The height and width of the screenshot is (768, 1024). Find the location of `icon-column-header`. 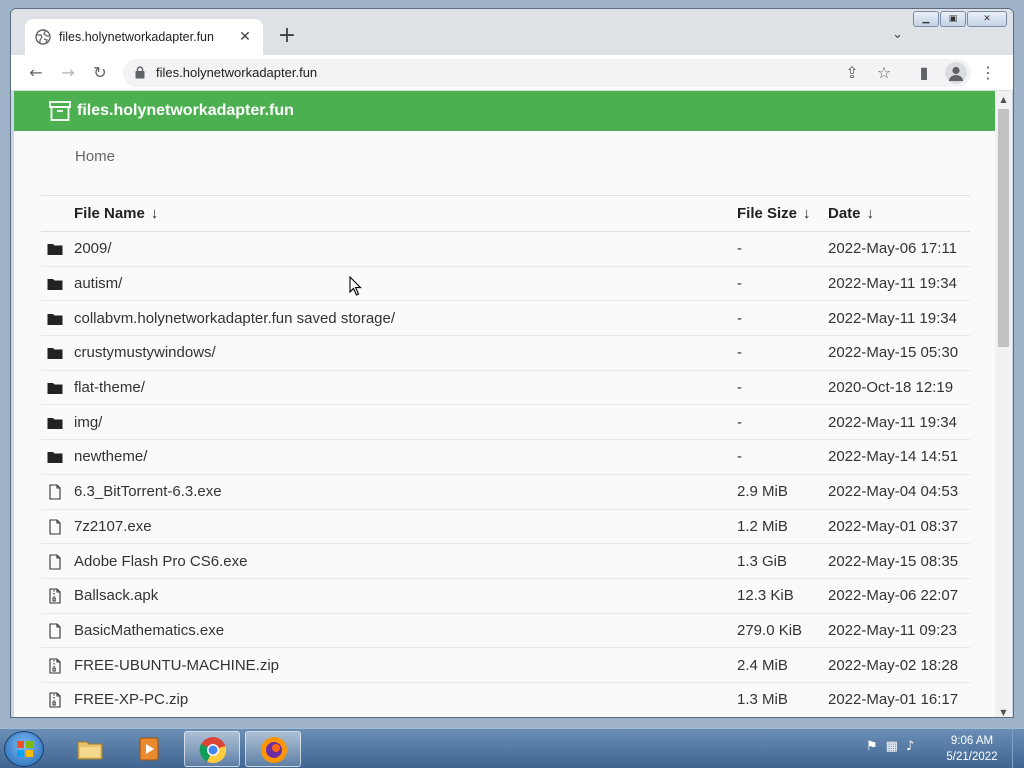

icon-column-header is located at coordinates (57, 213).